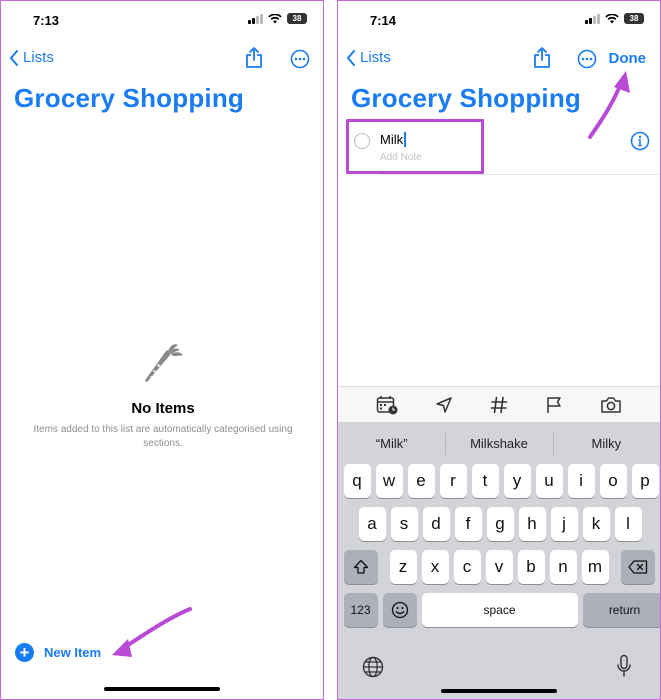 The image size is (661, 700). I want to click on flag-button, so click(554, 405).